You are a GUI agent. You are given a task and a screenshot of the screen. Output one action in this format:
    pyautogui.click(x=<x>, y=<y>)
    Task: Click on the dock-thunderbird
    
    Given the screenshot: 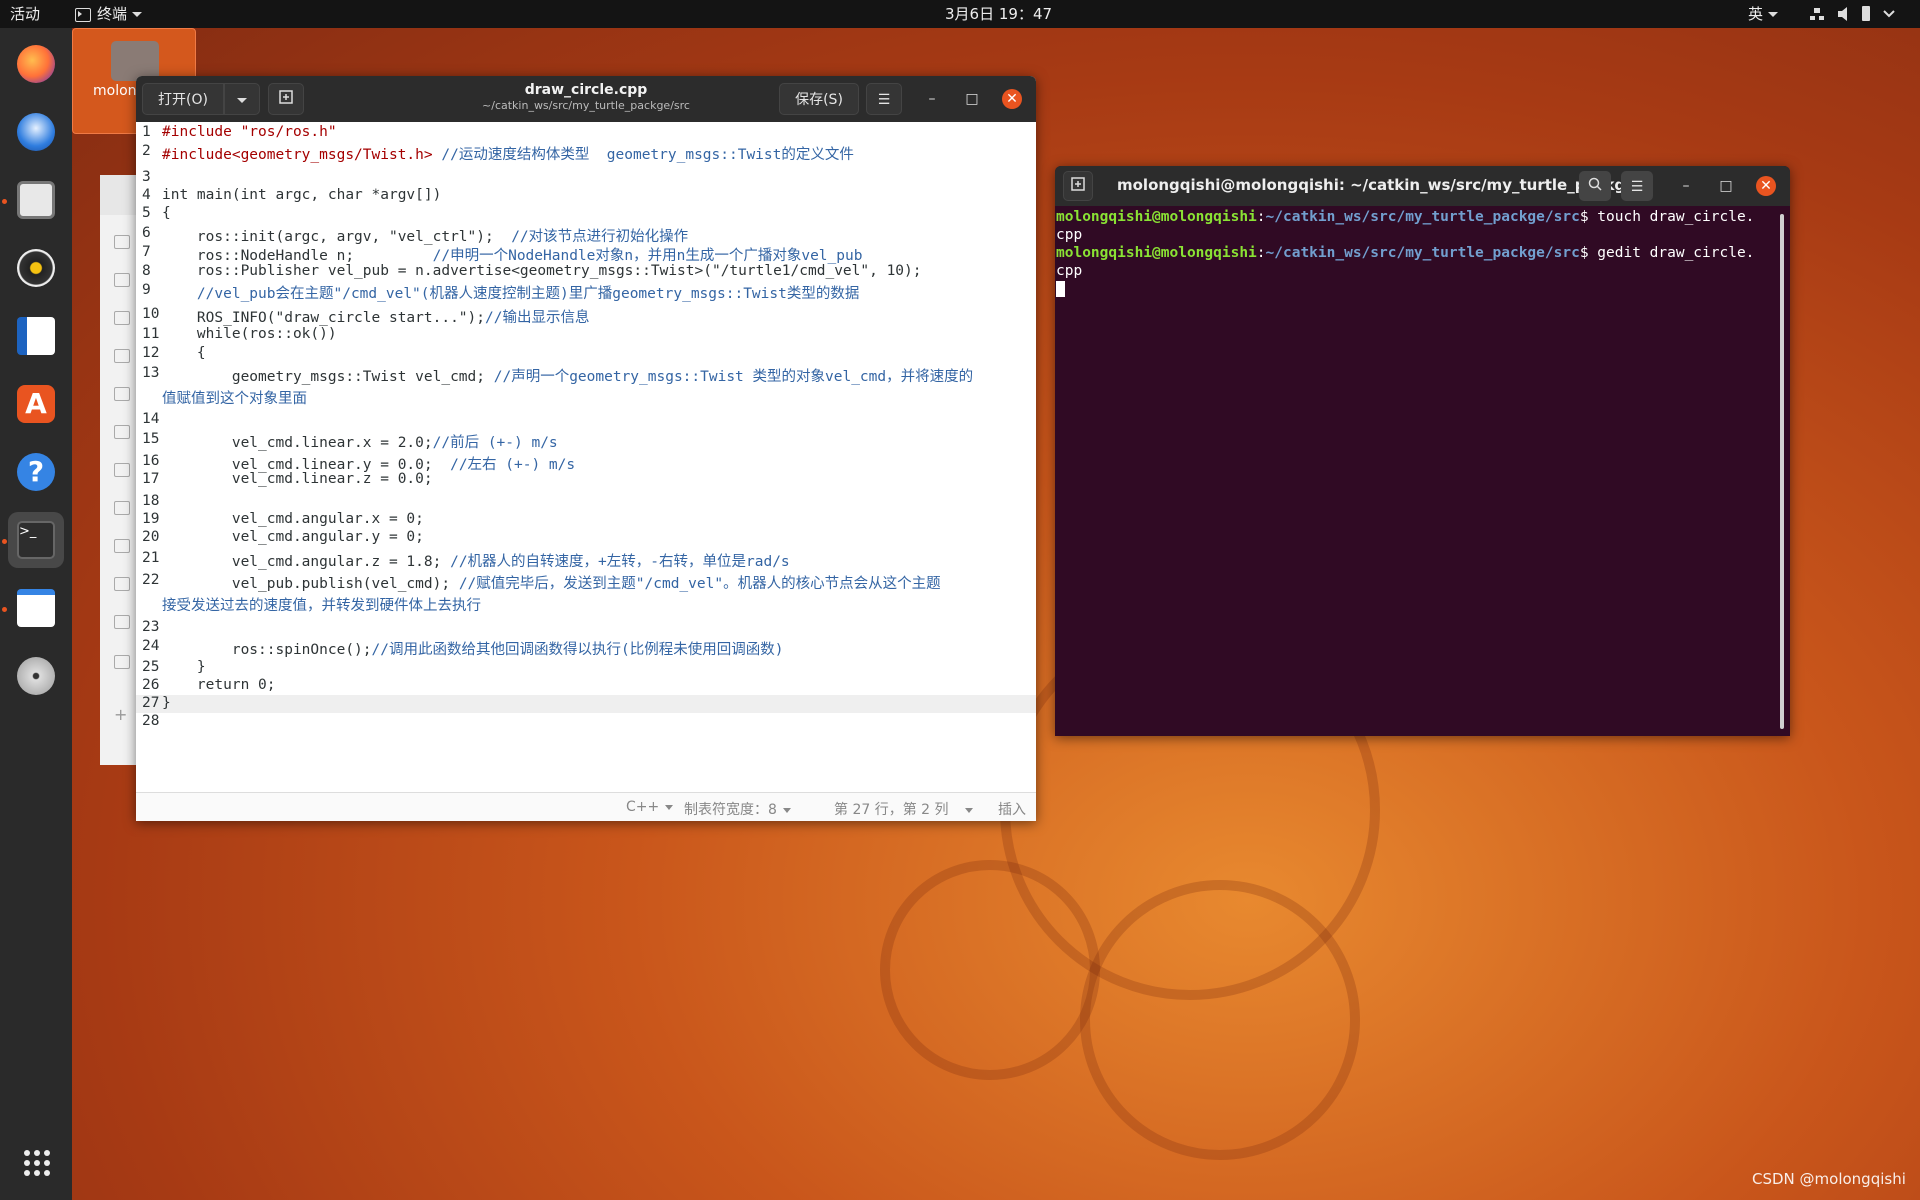 What is the action you would take?
    pyautogui.click(x=36, y=132)
    